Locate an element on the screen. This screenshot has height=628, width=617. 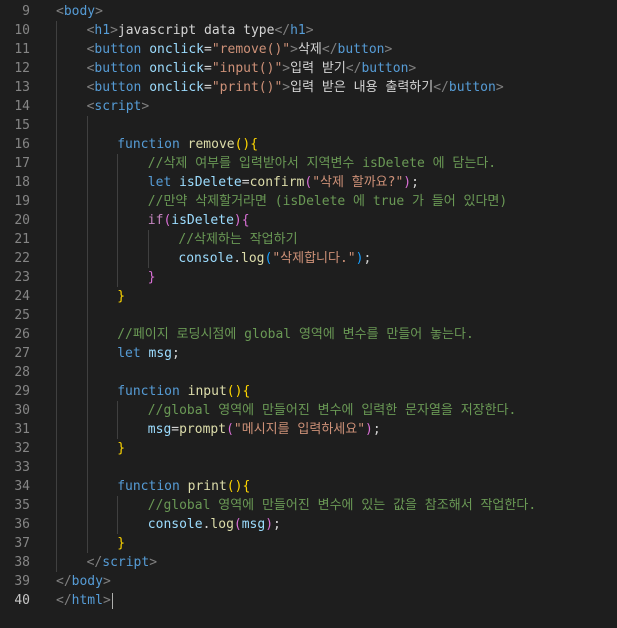
code-line: 14 <script> is located at coordinates (308, 106).